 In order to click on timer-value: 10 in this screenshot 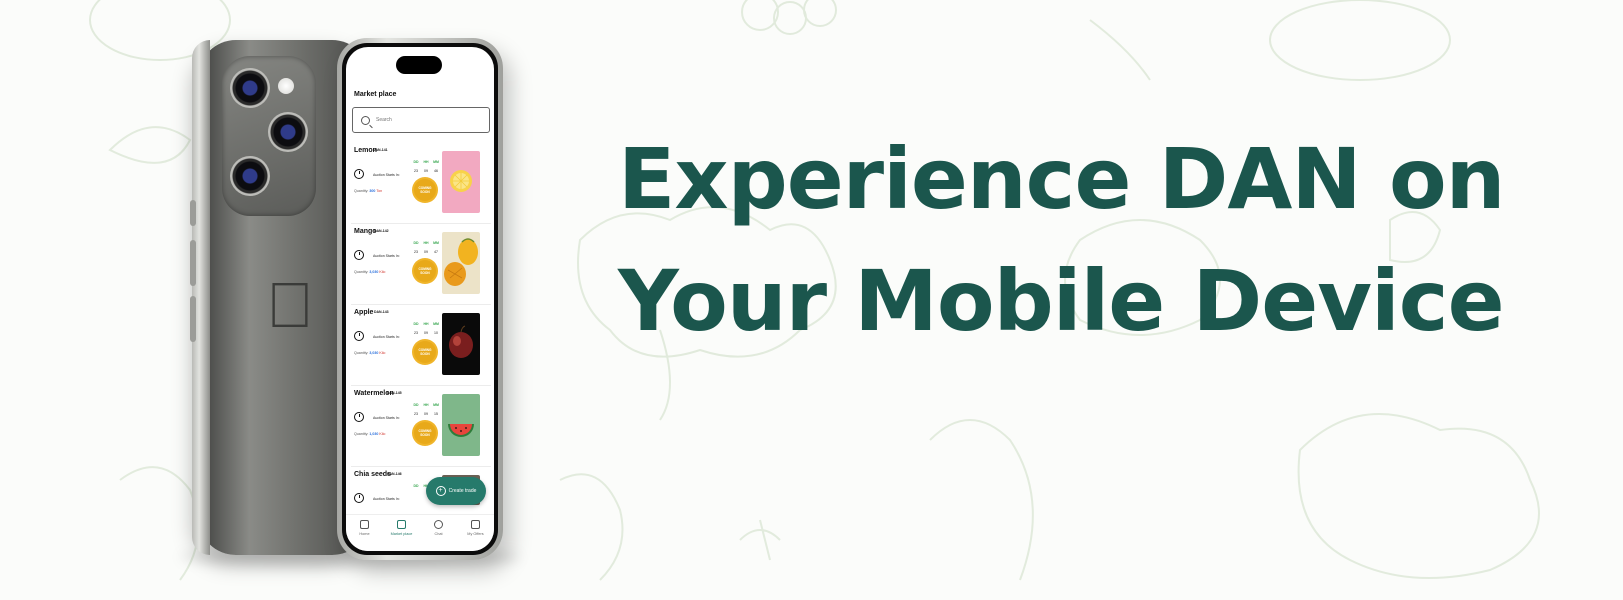, I will do `click(436, 333)`.